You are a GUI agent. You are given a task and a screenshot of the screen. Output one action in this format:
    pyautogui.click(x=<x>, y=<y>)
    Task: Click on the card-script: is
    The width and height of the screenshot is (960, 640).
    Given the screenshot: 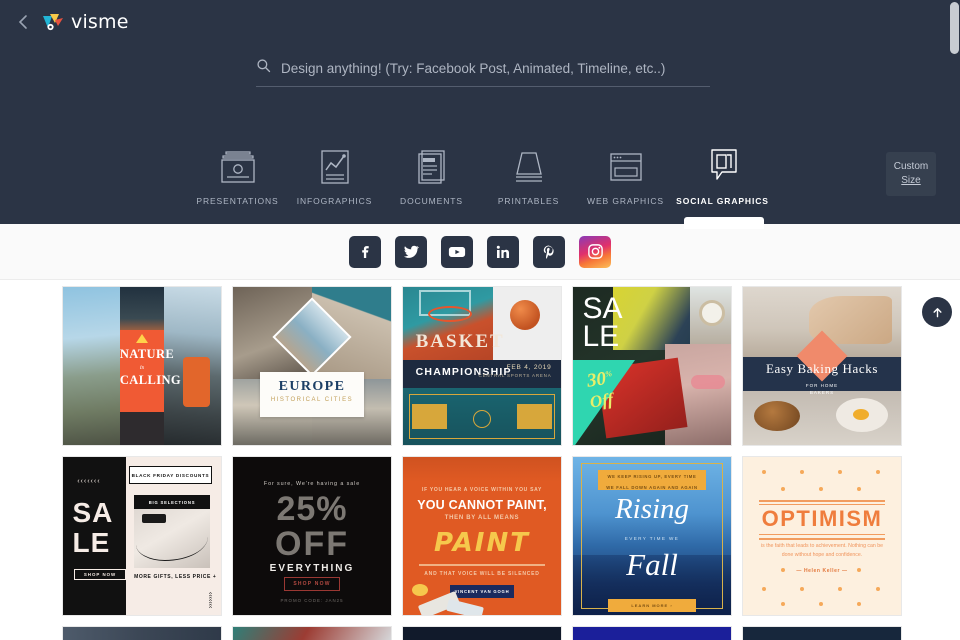 What is the action you would take?
    pyautogui.click(x=142, y=368)
    